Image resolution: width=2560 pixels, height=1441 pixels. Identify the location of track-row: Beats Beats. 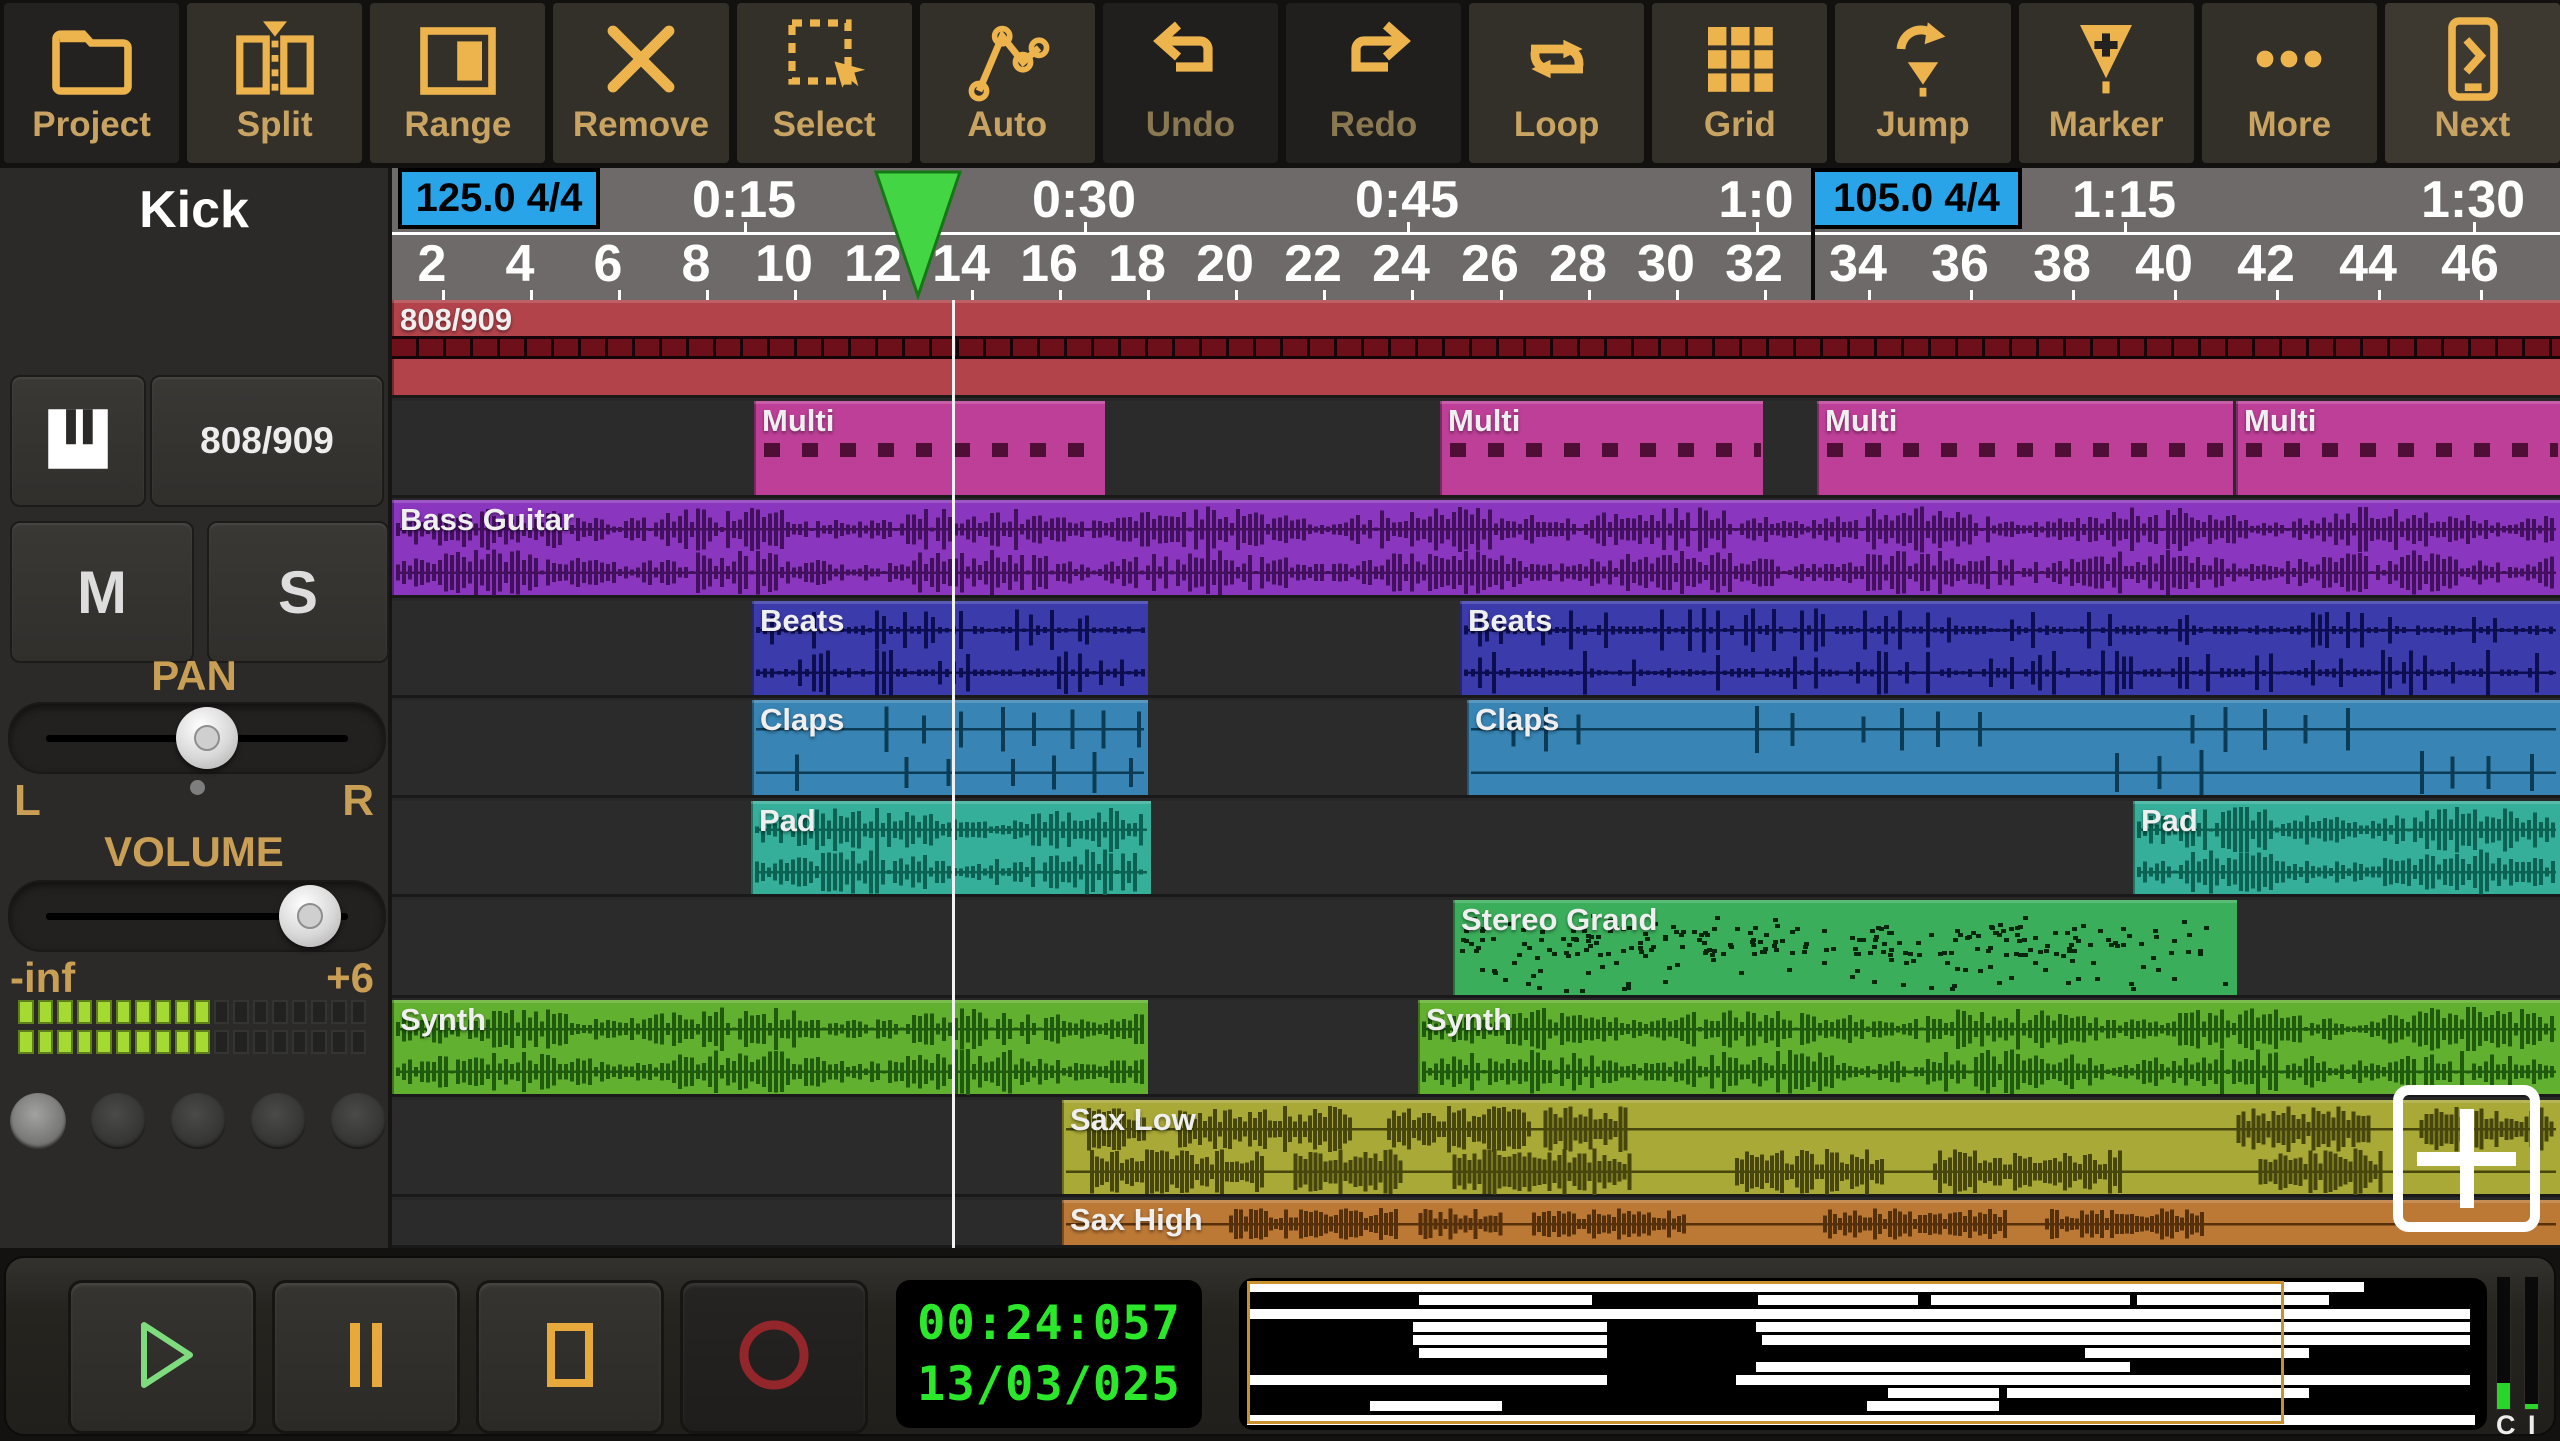
(1476, 649).